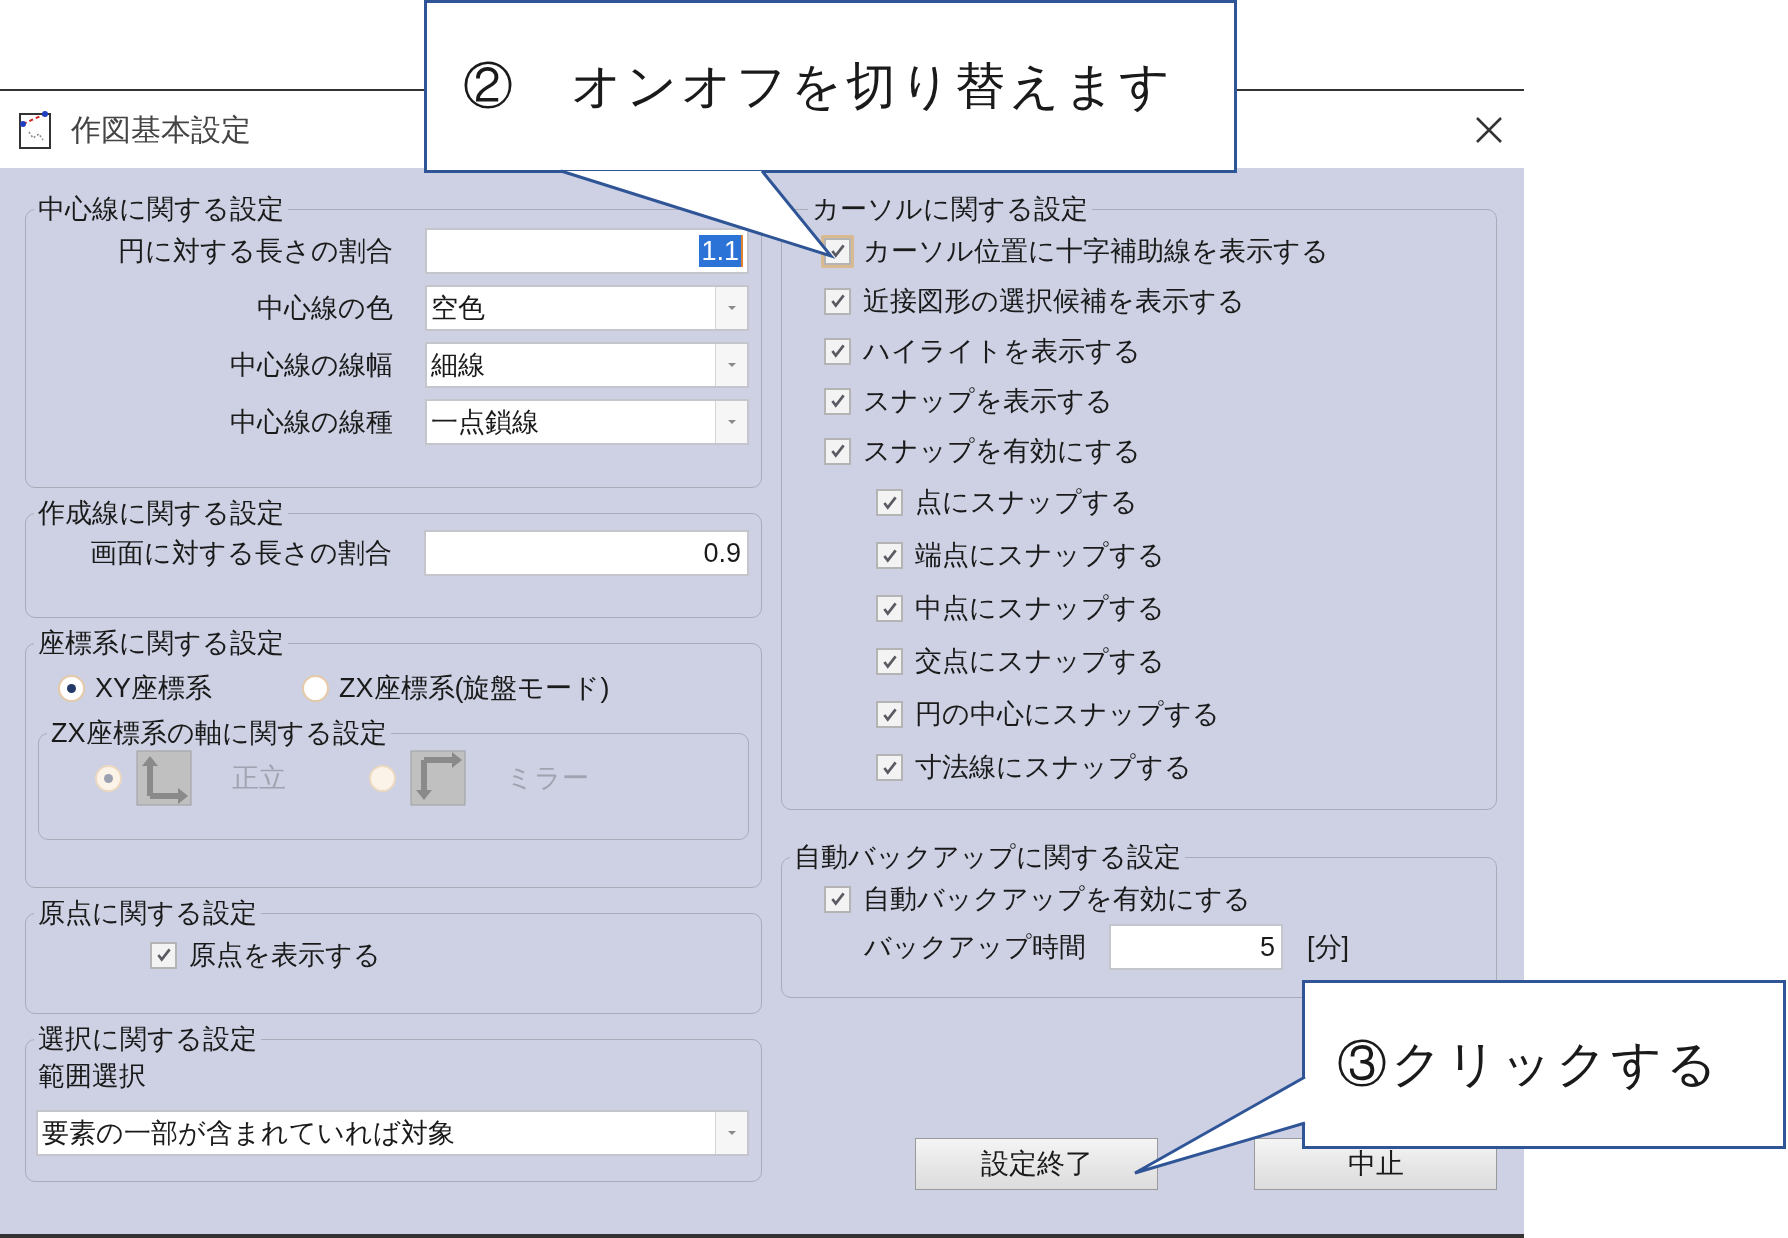 This screenshot has width=1788, height=1238. Describe the element at coordinates (987, 857) in the screenshot. I see `group-title: 自動バックアップに関する設定` at that location.